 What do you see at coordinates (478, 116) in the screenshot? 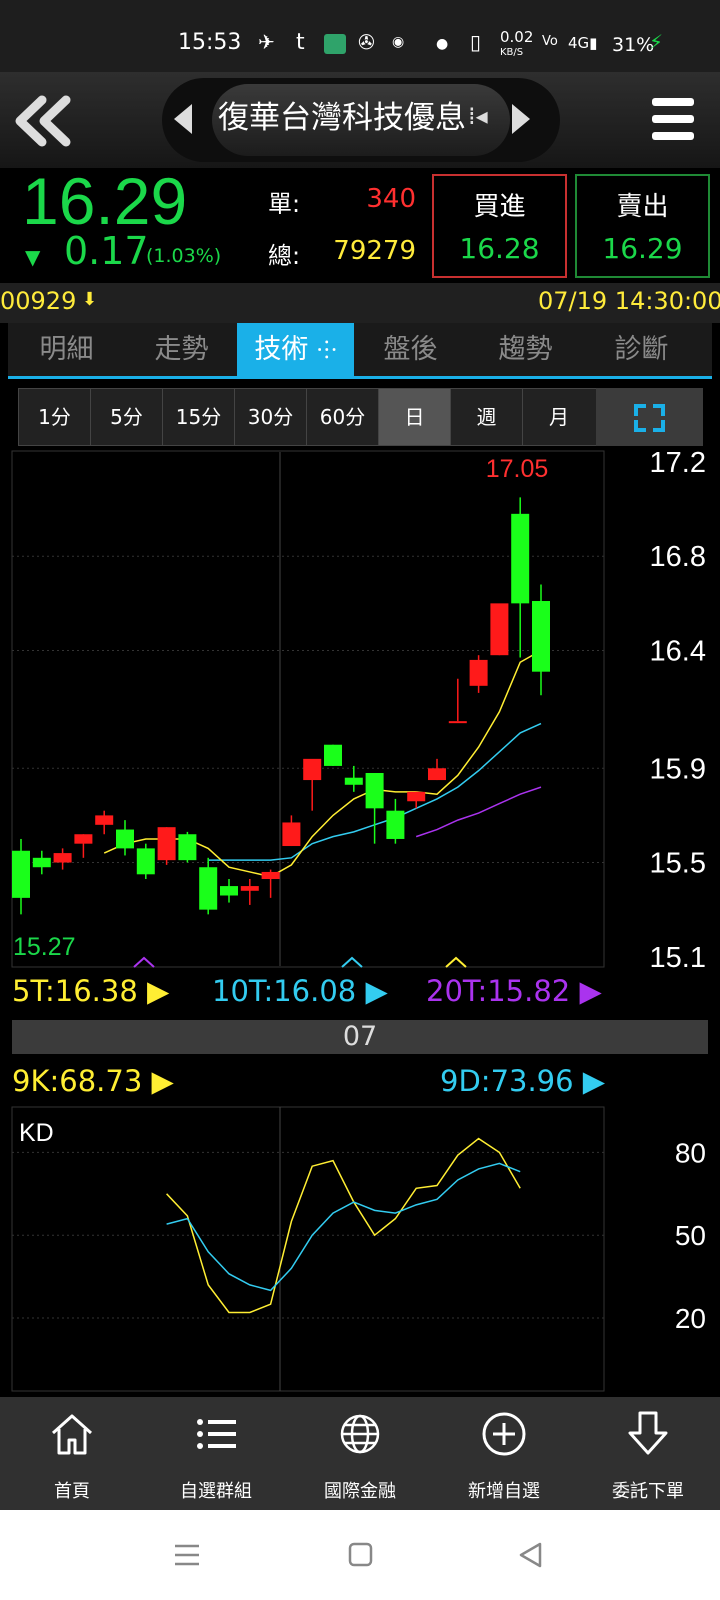
I see `switch-icon: ⁞◂` at bounding box center [478, 116].